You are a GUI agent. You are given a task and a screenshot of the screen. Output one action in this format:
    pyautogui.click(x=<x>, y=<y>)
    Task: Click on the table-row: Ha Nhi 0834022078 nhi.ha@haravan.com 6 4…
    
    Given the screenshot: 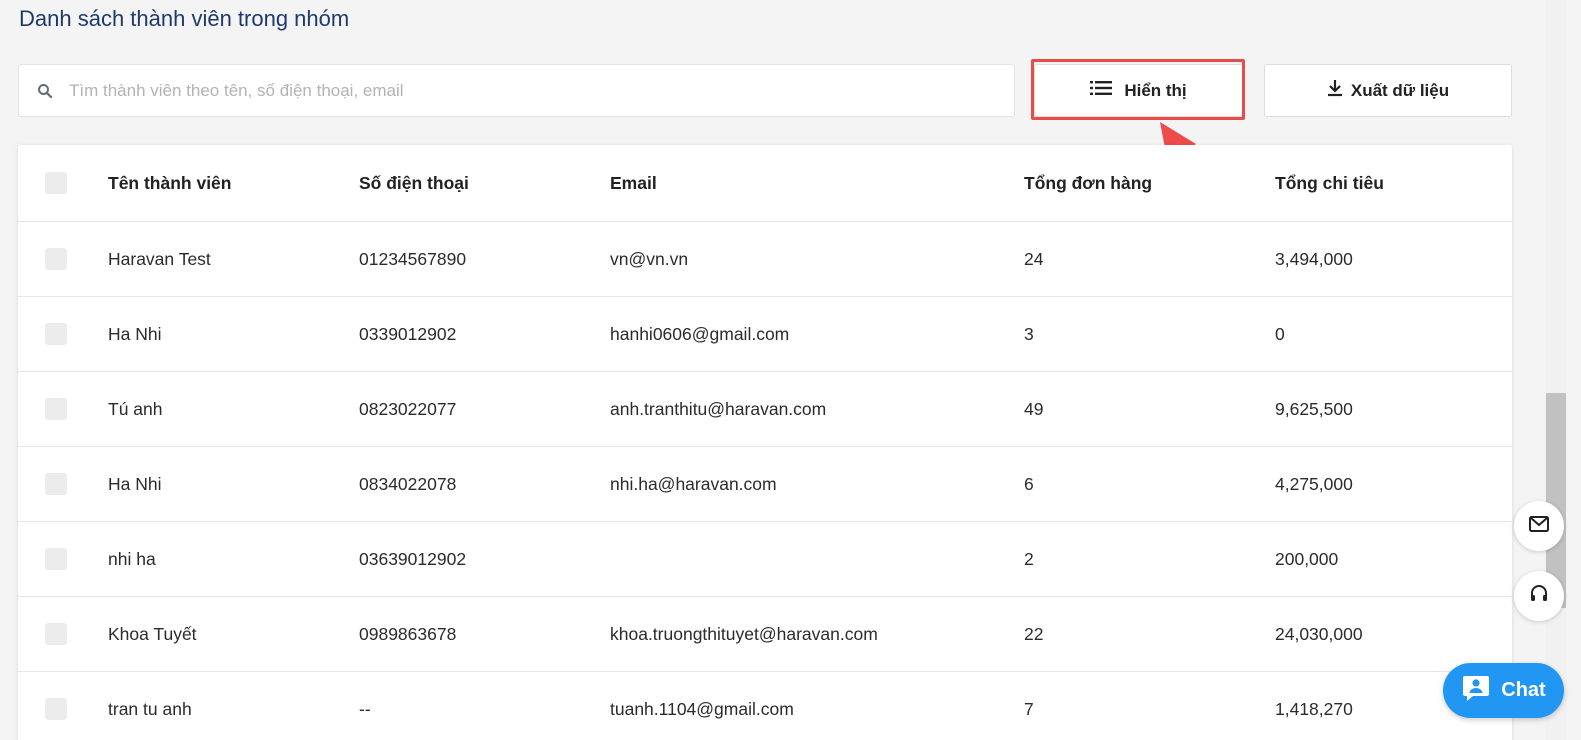 What is the action you would take?
    pyautogui.click(x=765, y=484)
    